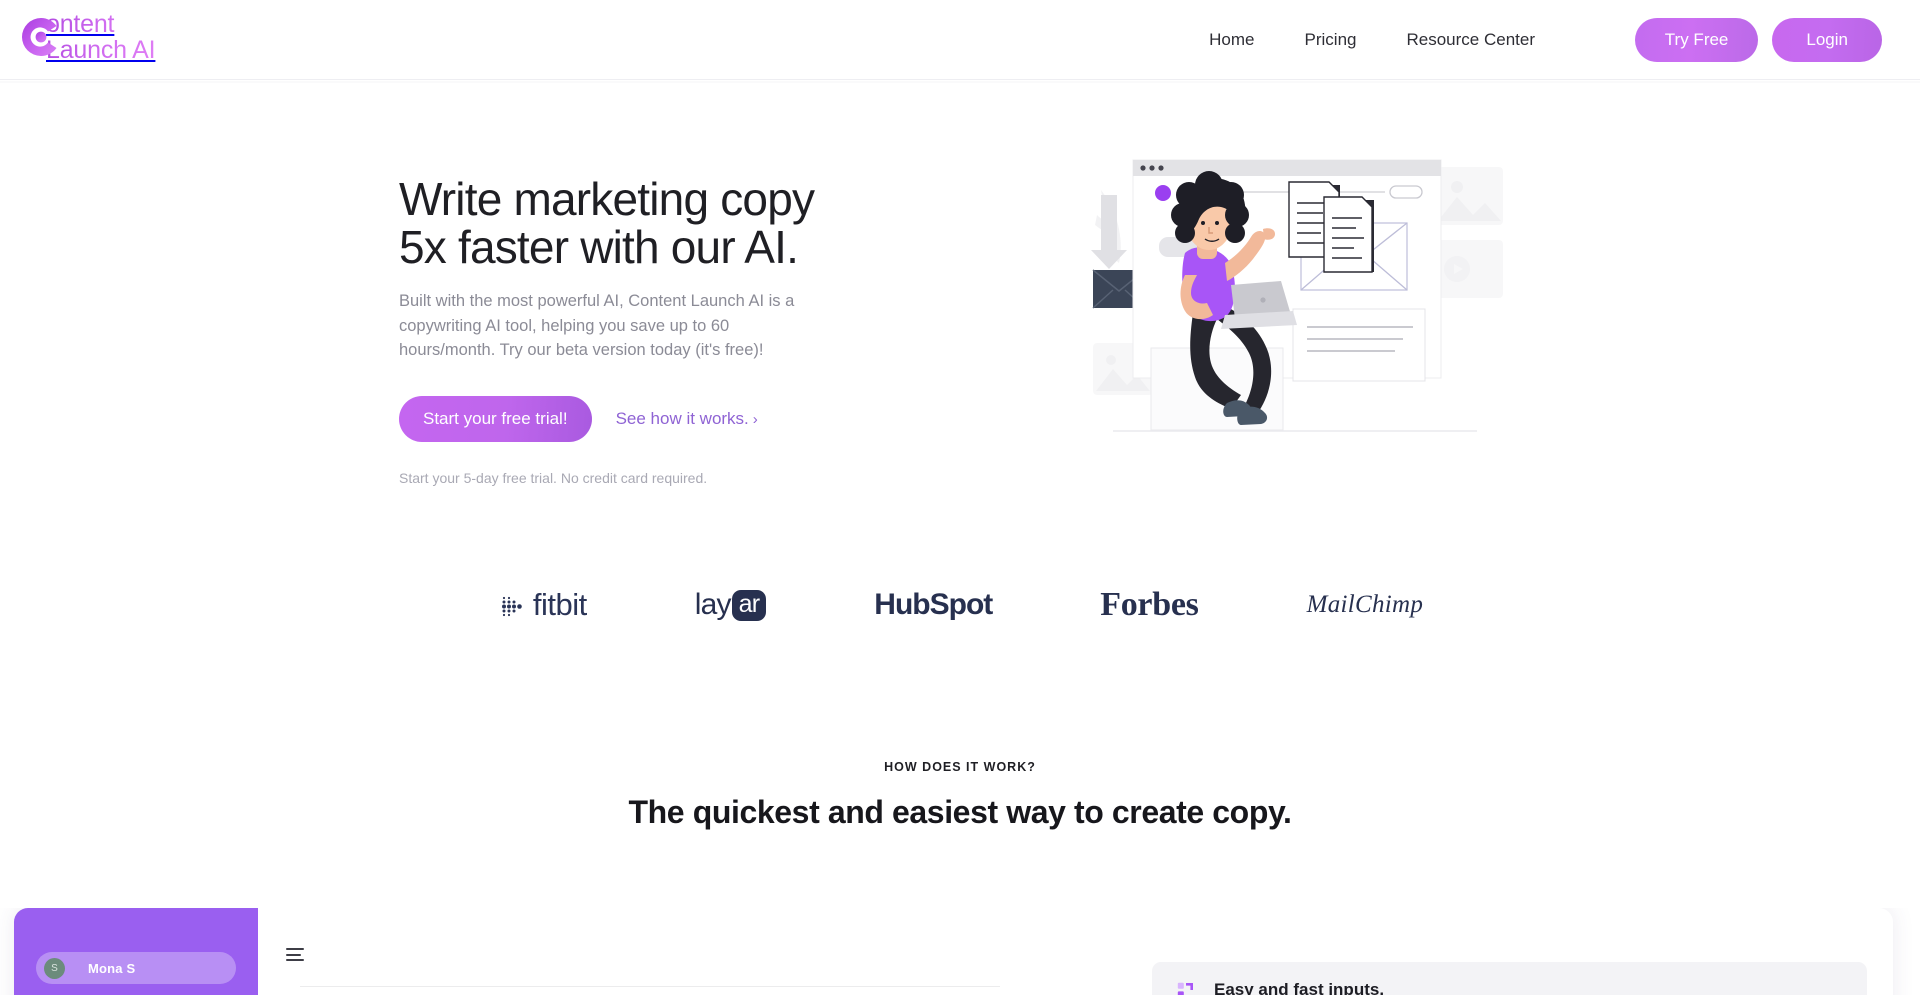 The image size is (1920, 995). I want to click on nav-resource-center: Resource Center, so click(1470, 40).